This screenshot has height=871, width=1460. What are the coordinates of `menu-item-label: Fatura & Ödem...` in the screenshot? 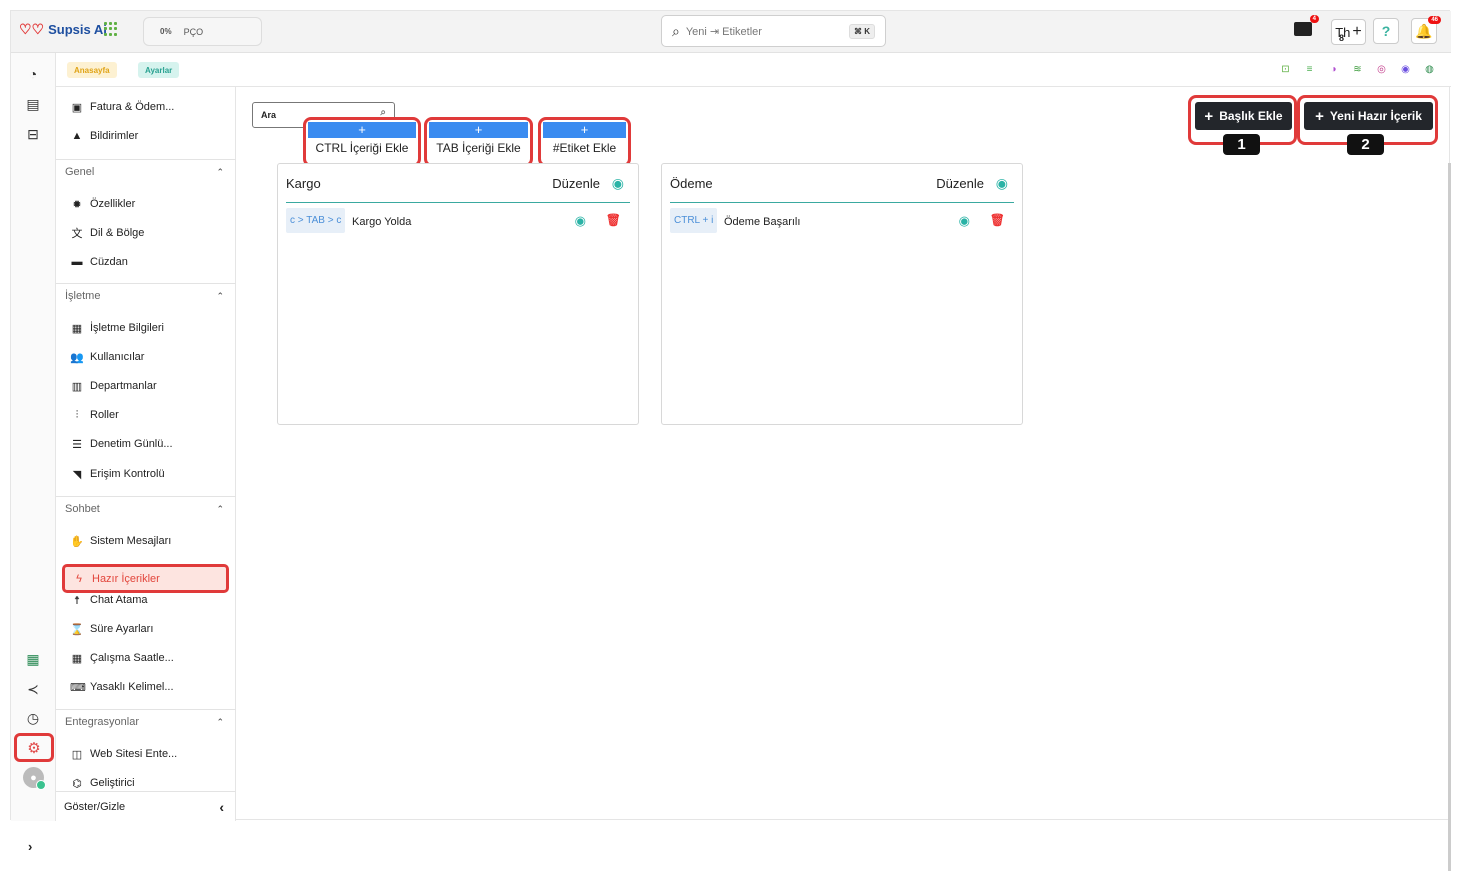 It's located at (132, 107).